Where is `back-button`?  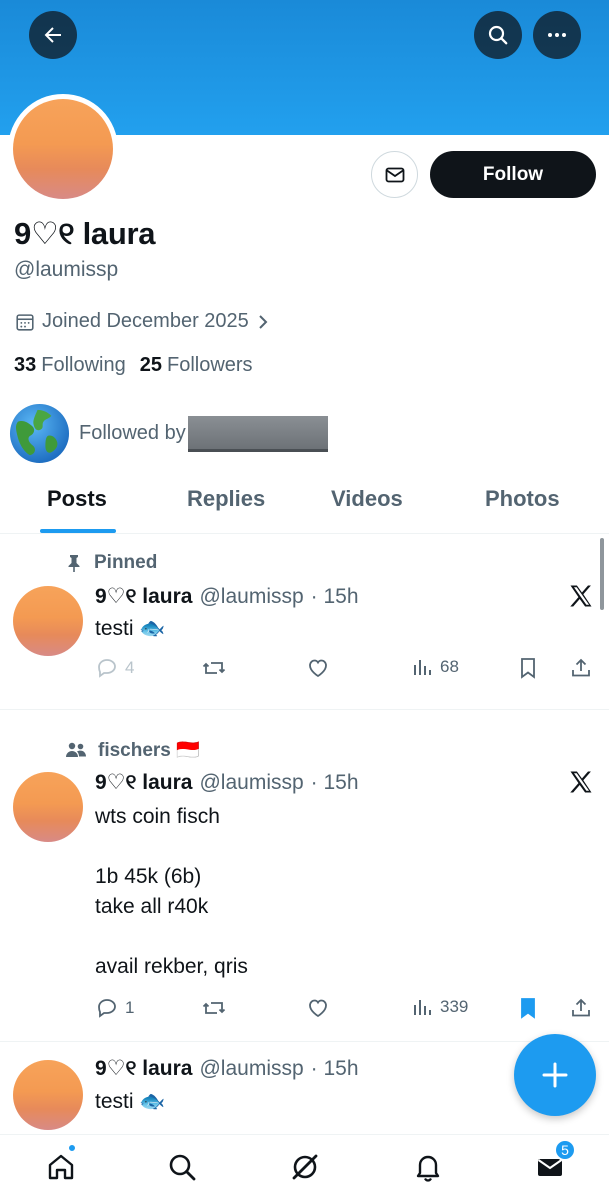
back-button is located at coordinates (53, 35).